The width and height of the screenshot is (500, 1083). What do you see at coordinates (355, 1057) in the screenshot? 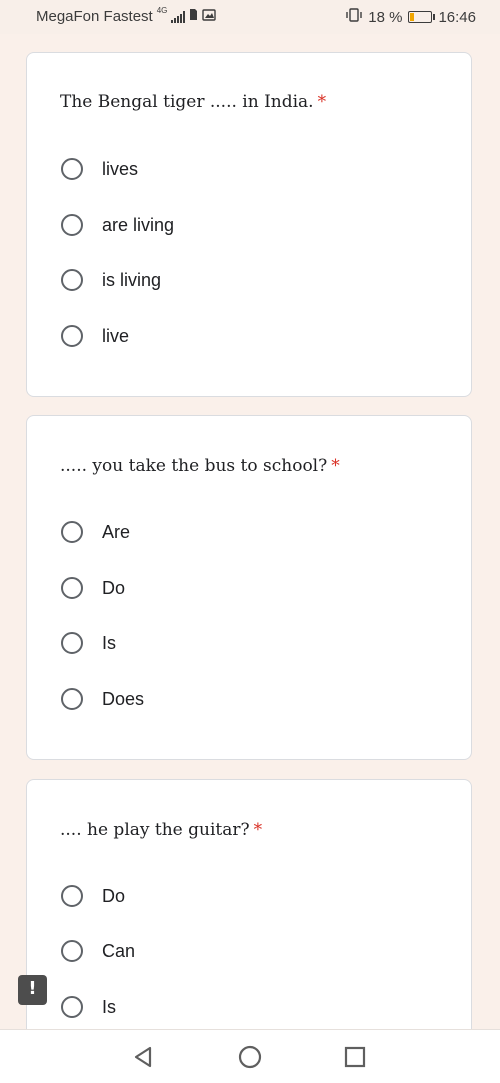
I see `recents-icon` at bounding box center [355, 1057].